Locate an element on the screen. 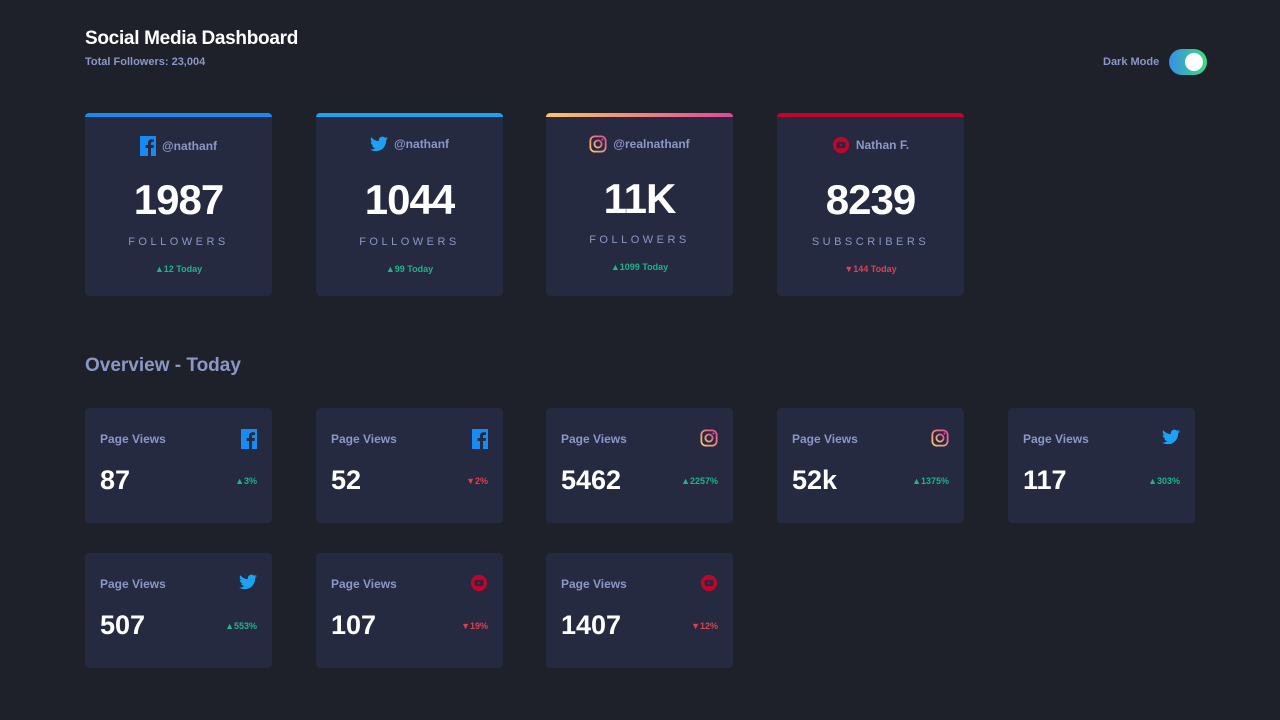 Image resolution: width=1280 pixels, height=720 pixels. overview-card-youtube-likes: Page Views 107 ▼19% is located at coordinates (409, 610).